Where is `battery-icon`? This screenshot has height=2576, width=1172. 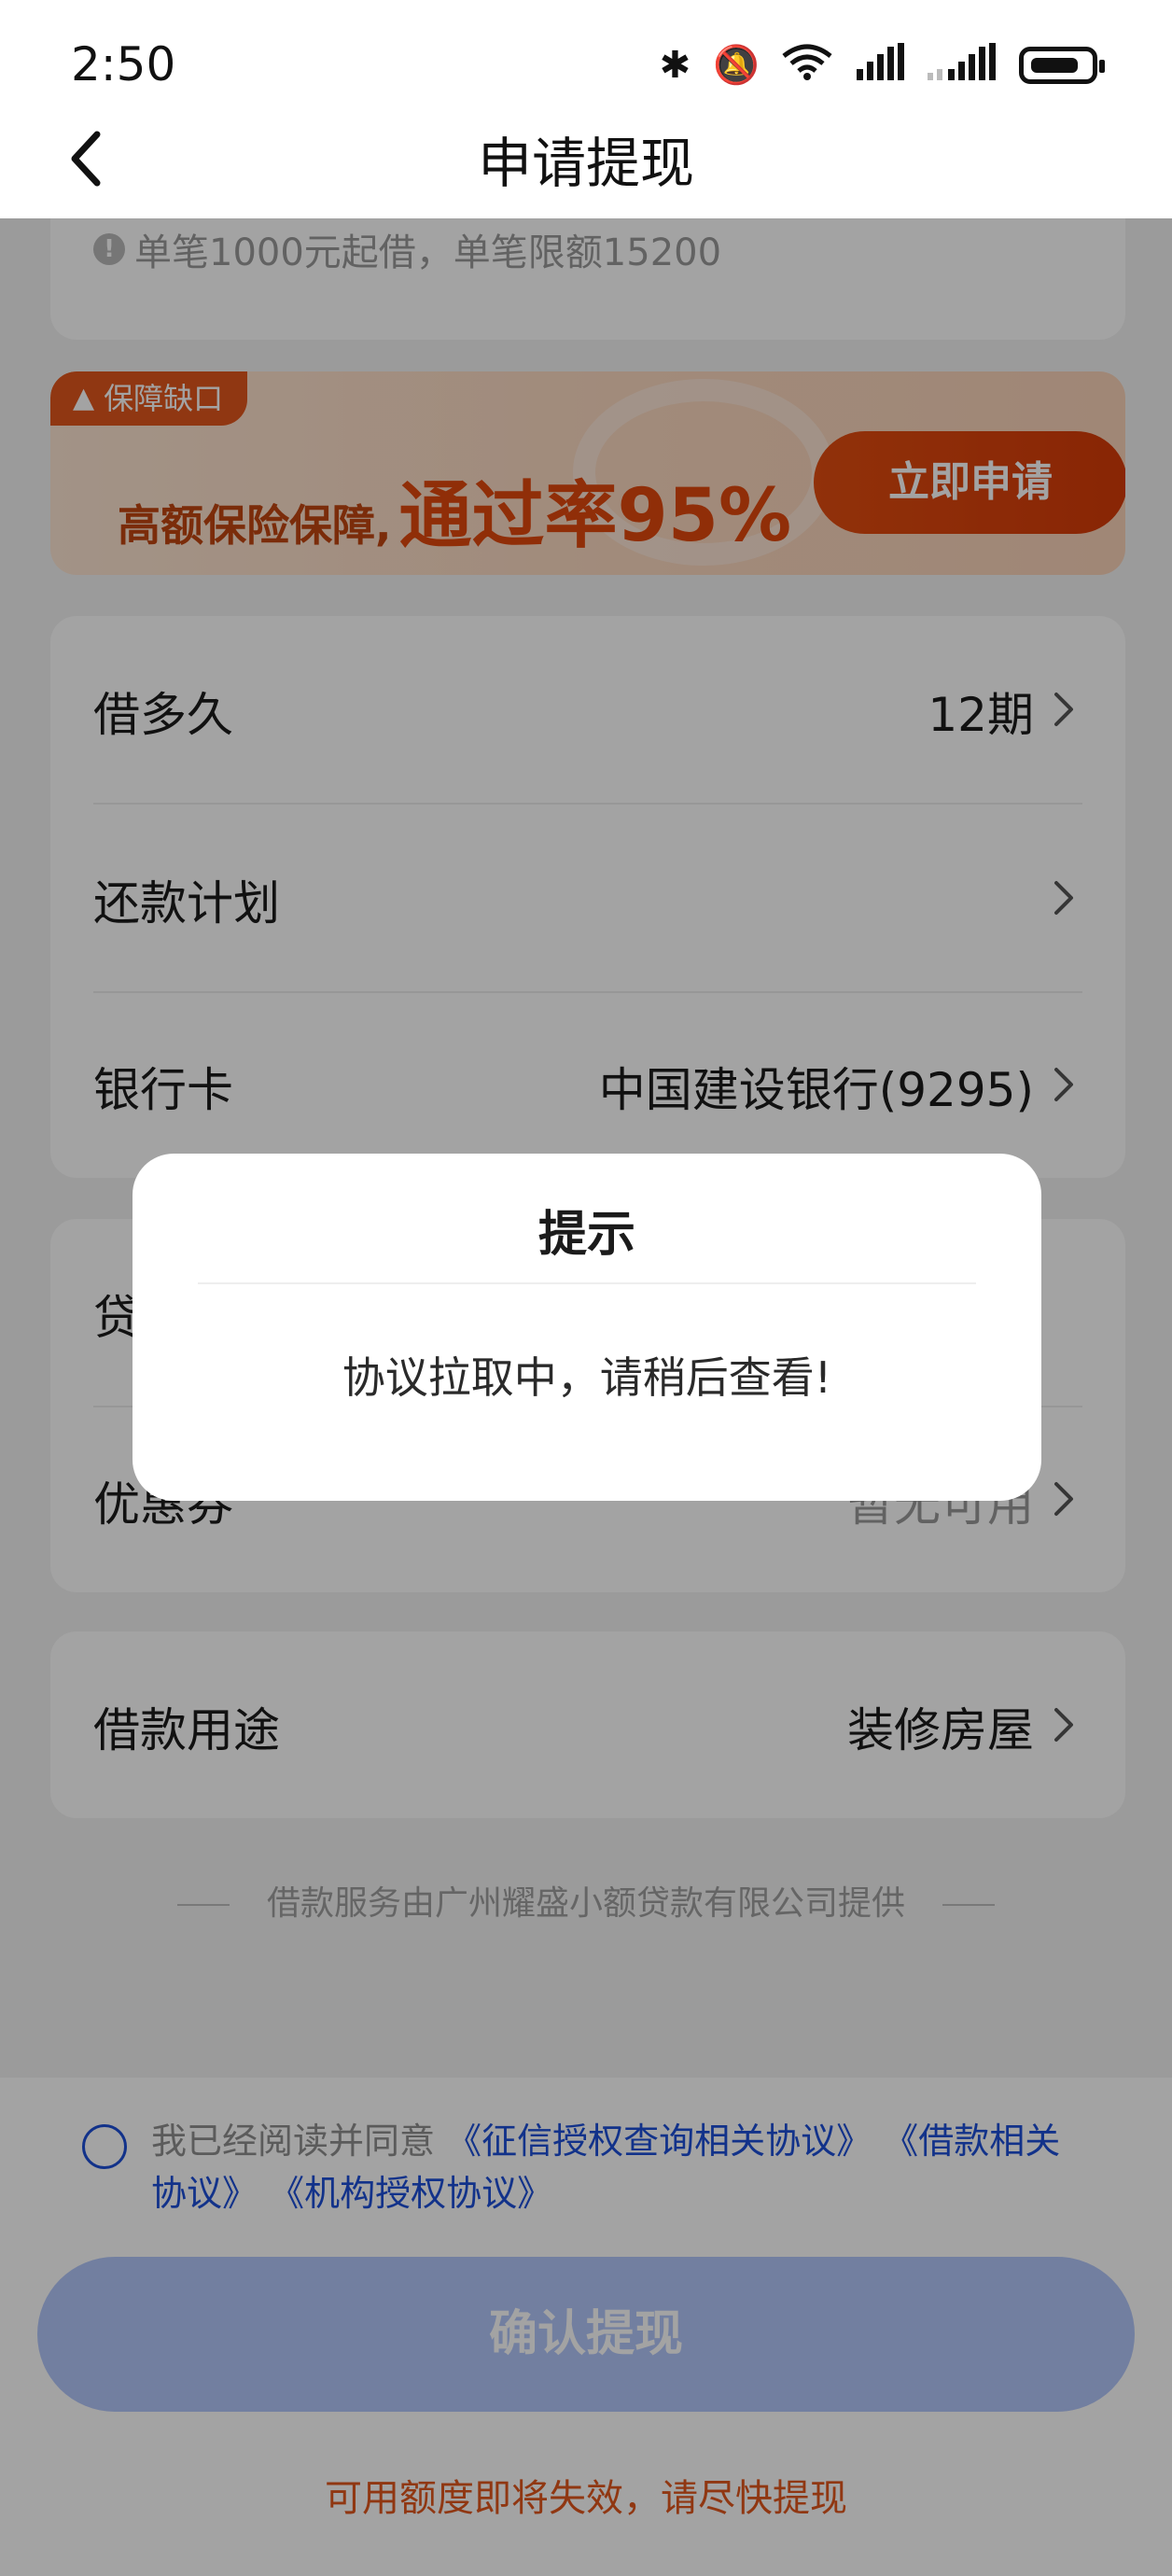 battery-icon is located at coordinates (1062, 65).